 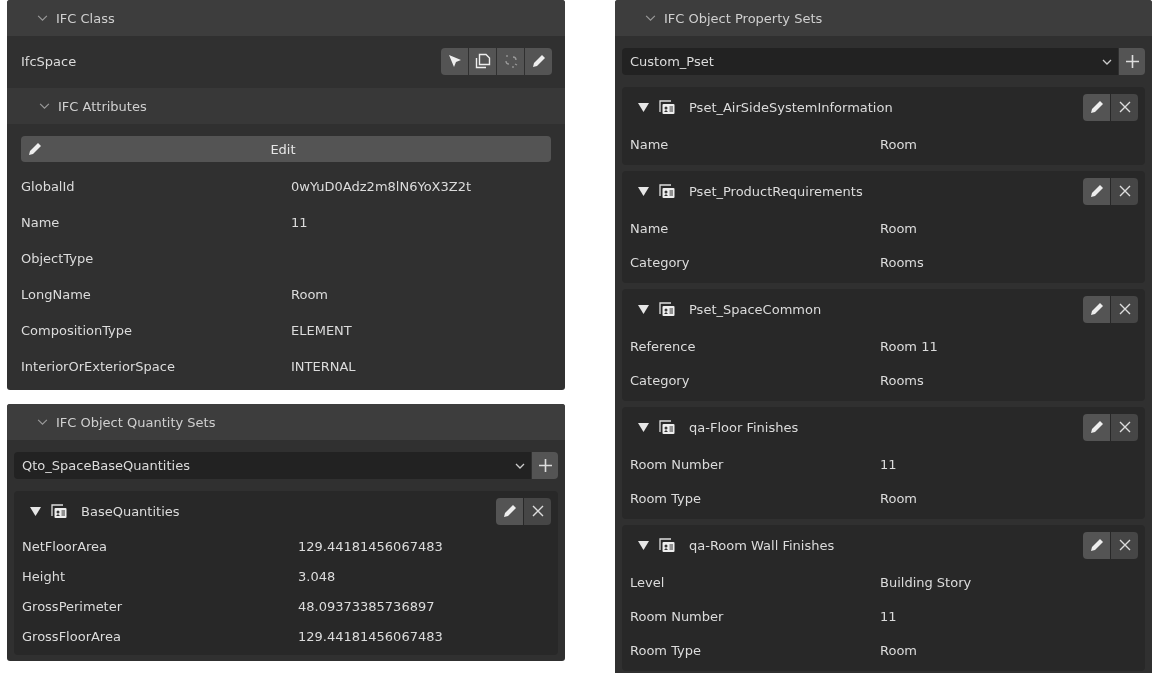 What do you see at coordinates (77, 330) in the screenshot?
I see `attribute-name: CompositionType` at bounding box center [77, 330].